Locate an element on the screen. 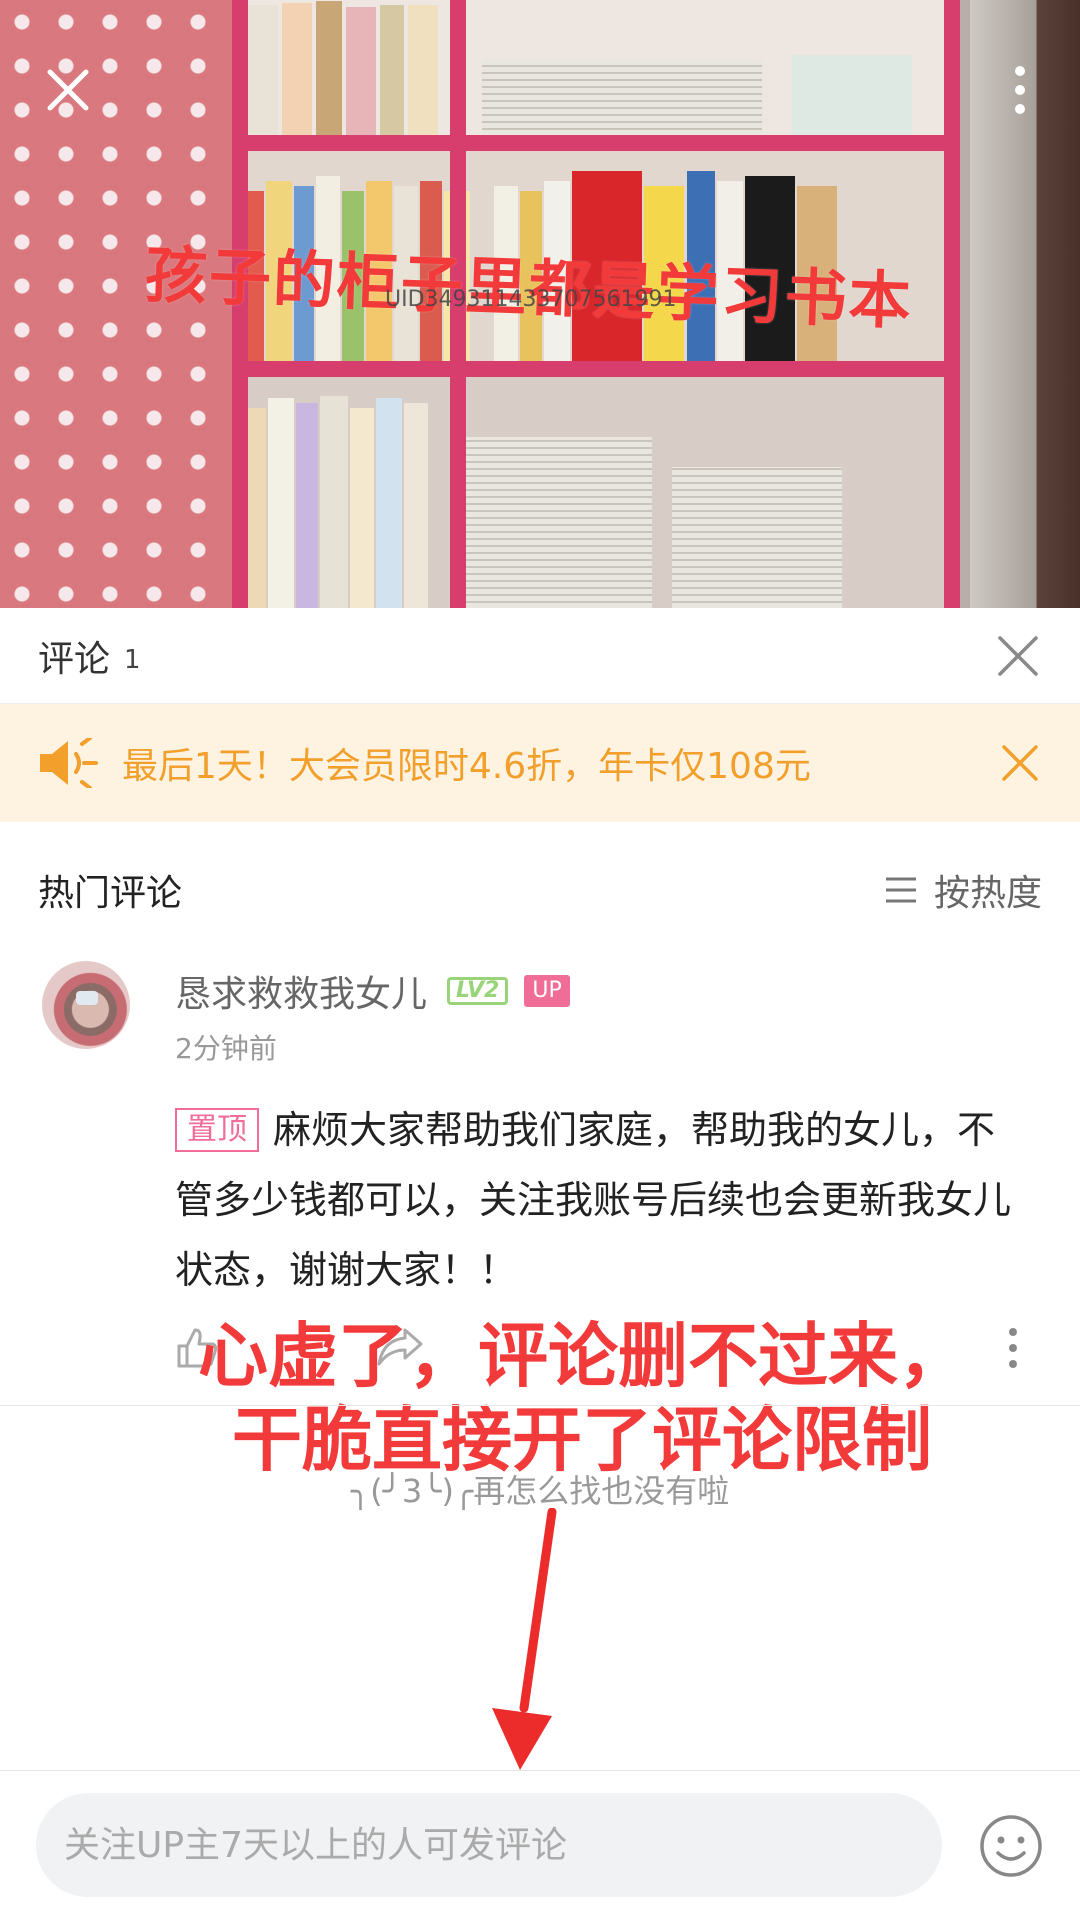 This screenshot has width=1080, height=1920. comment-time: 2分钟前 is located at coordinates (226, 1048).